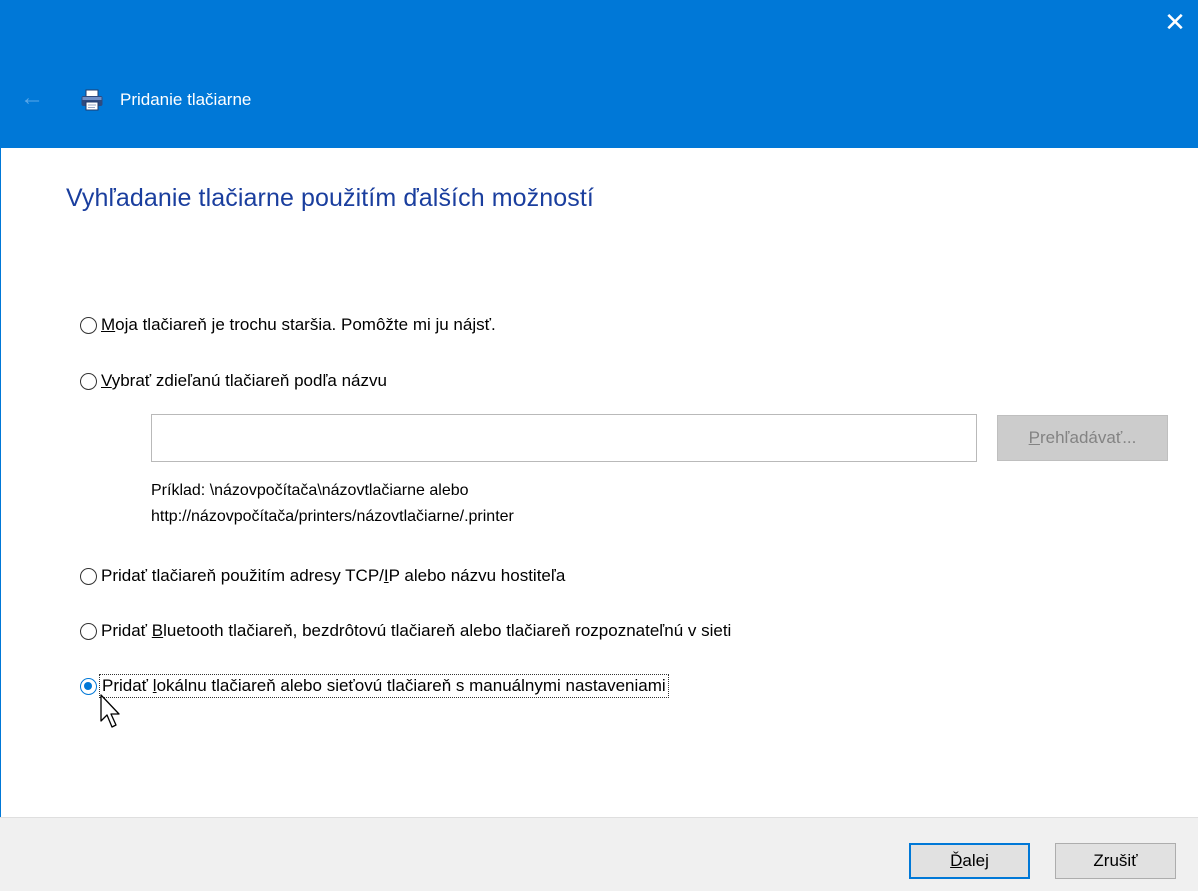 This screenshot has height=891, width=1198. What do you see at coordinates (1115, 861) in the screenshot?
I see `cancel-button: Zrušiť` at bounding box center [1115, 861].